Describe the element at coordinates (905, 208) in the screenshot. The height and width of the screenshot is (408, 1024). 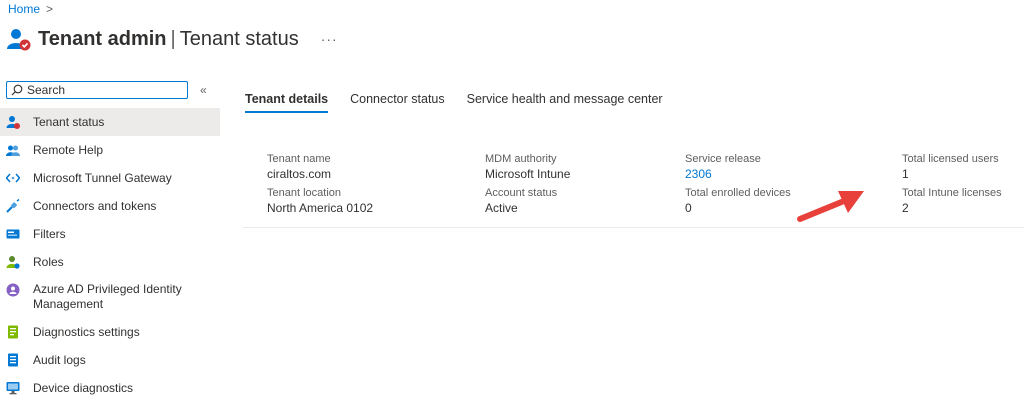
I see `intune-licenses-value: 2` at that location.